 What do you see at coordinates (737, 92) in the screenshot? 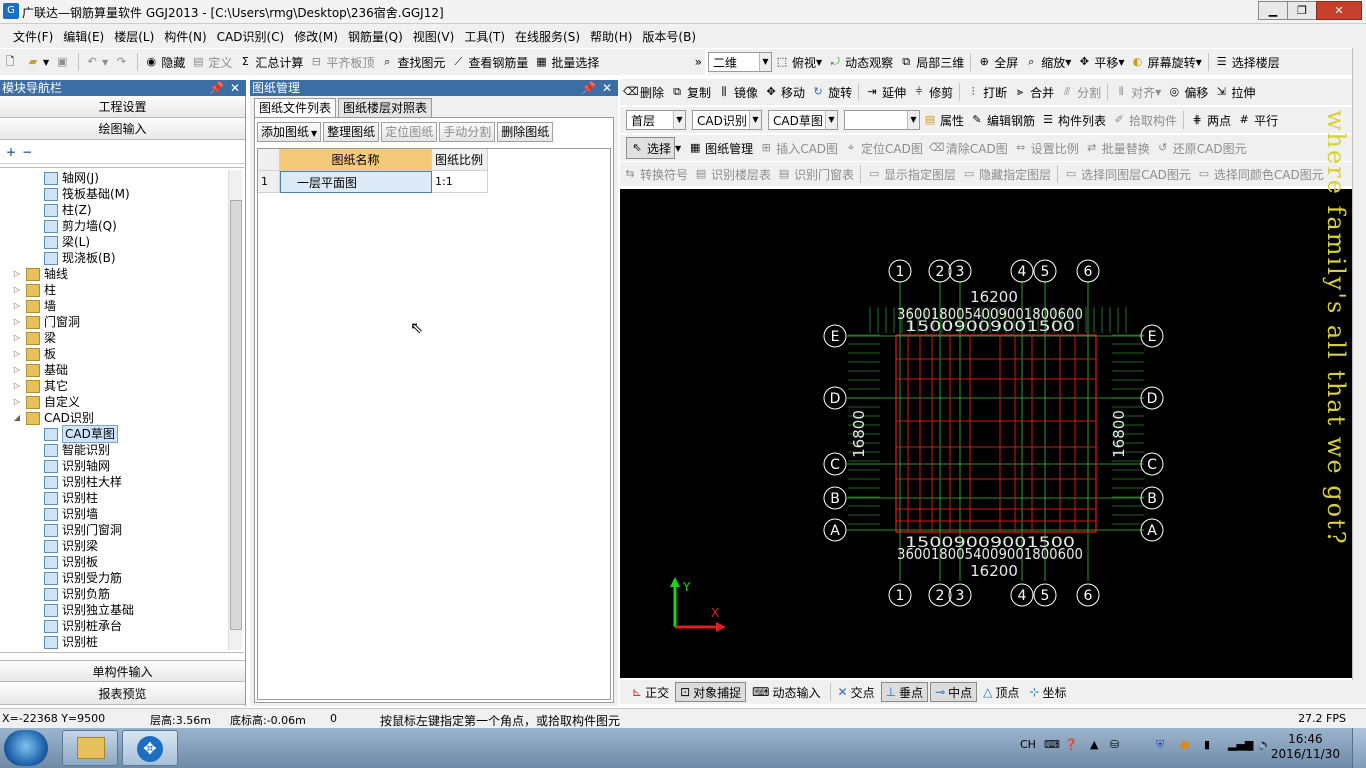
I see `mirror-button: ⫼ 镜像` at bounding box center [737, 92].